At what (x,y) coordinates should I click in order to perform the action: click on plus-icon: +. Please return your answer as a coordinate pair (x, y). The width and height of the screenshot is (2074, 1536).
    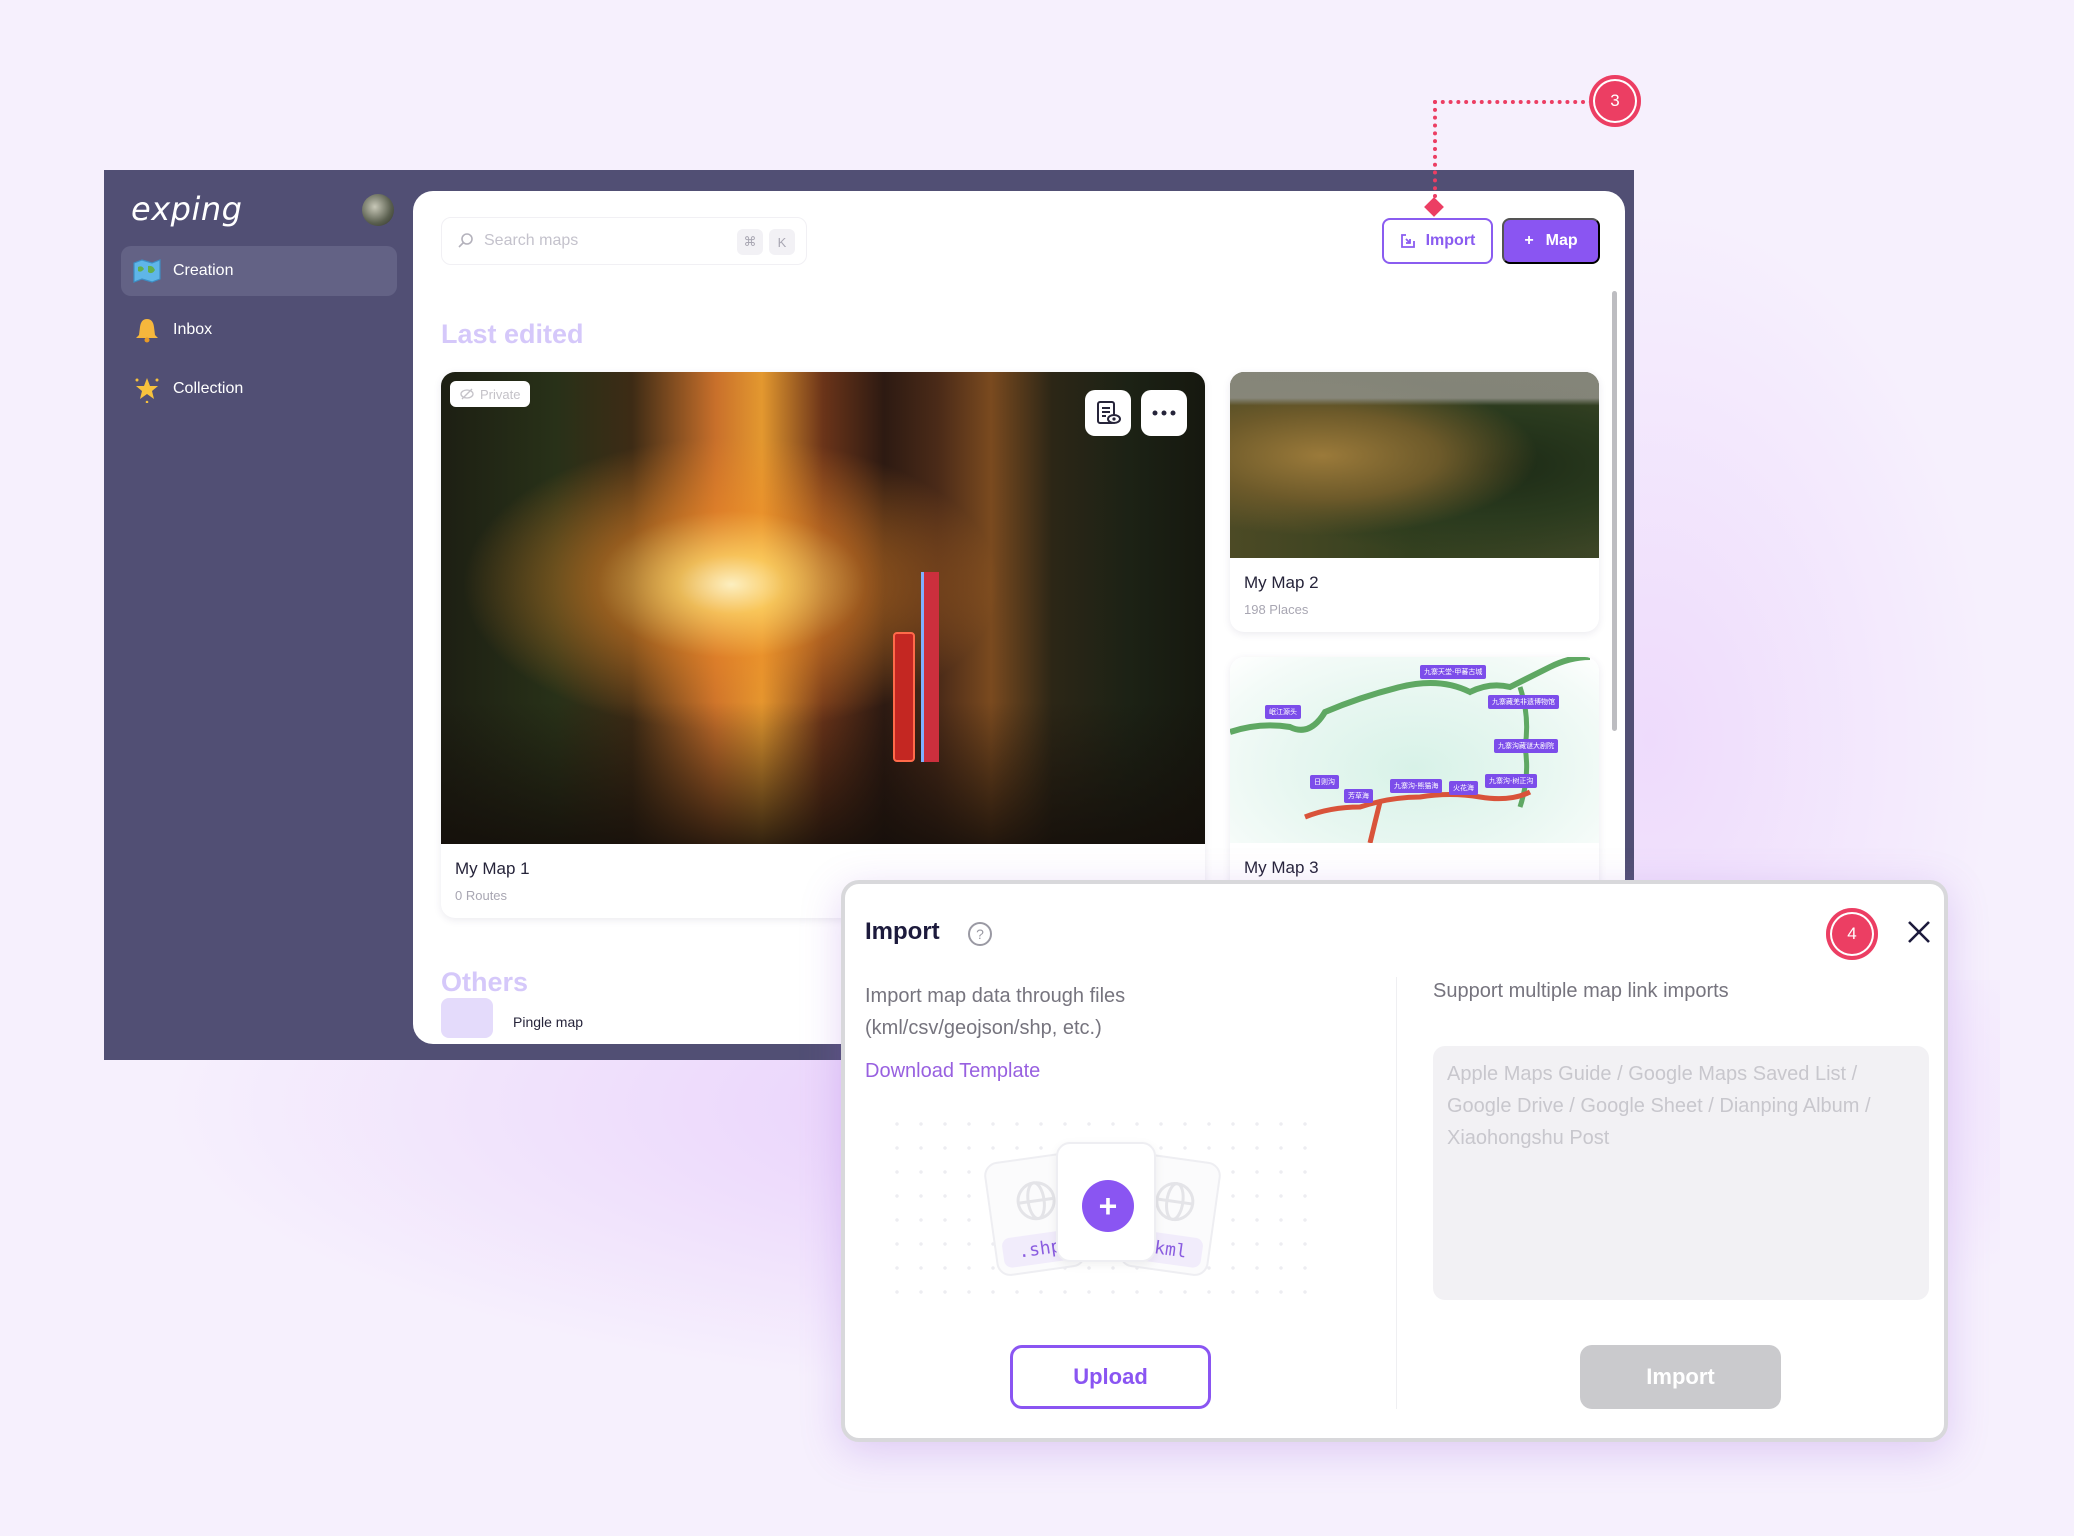
    Looking at the image, I should click on (1529, 240).